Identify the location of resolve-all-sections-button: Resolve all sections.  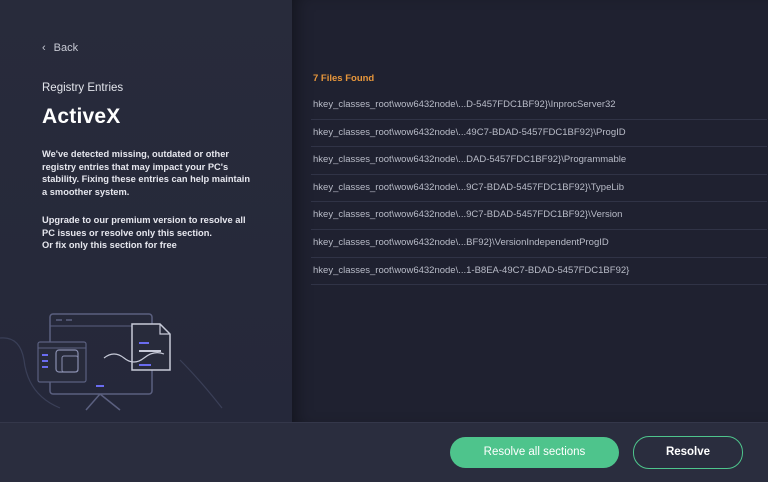
(534, 452).